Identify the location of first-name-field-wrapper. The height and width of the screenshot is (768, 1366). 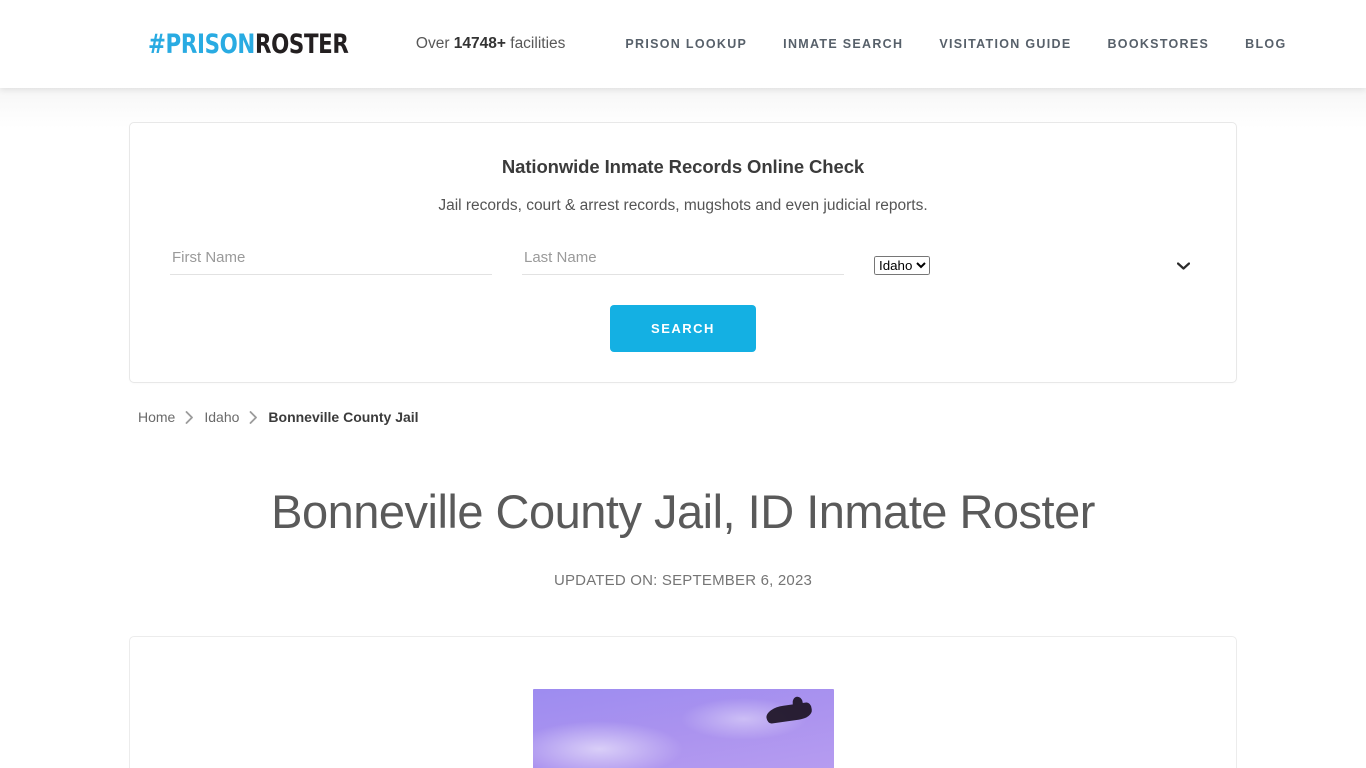
(331, 260).